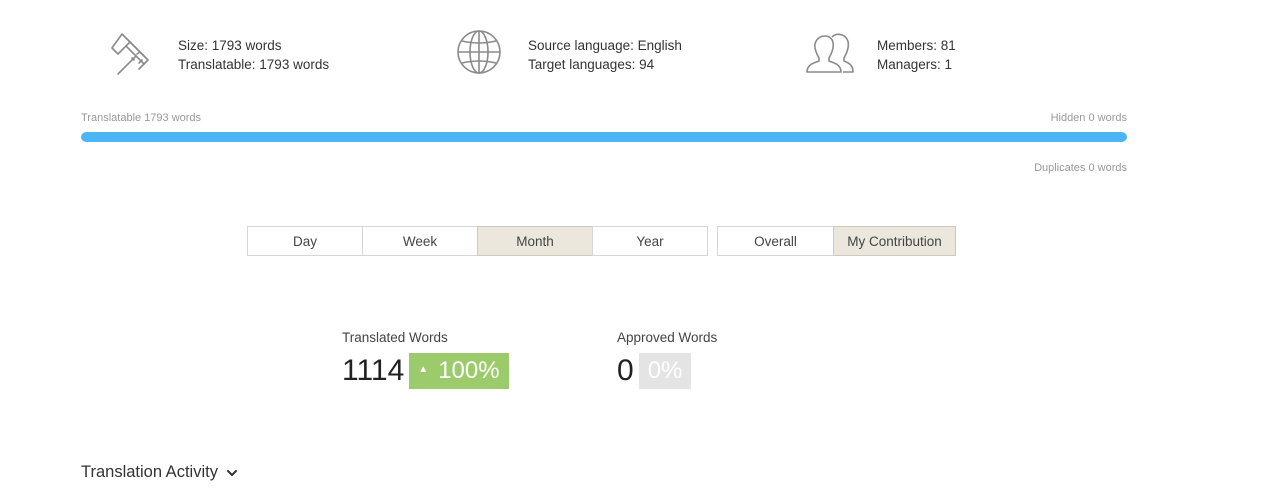  What do you see at coordinates (479, 52) in the screenshot?
I see `globe-icon` at bounding box center [479, 52].